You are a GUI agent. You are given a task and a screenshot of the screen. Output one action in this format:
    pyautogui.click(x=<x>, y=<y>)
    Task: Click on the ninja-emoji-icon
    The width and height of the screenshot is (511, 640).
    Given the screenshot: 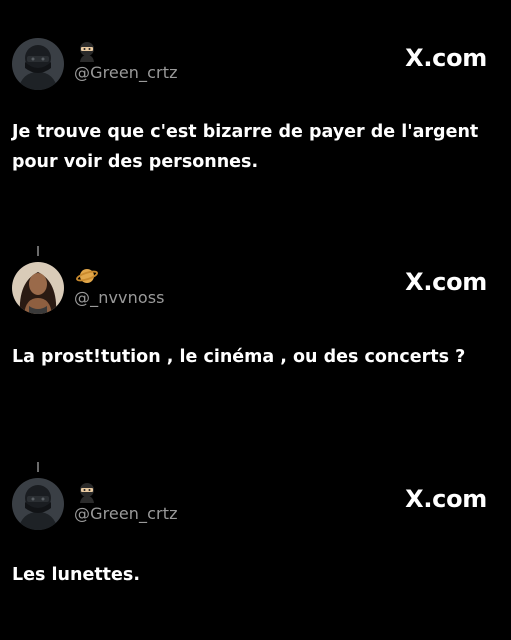 What is the action you would take?
    pyautogui.click(x=87, y=492)
    